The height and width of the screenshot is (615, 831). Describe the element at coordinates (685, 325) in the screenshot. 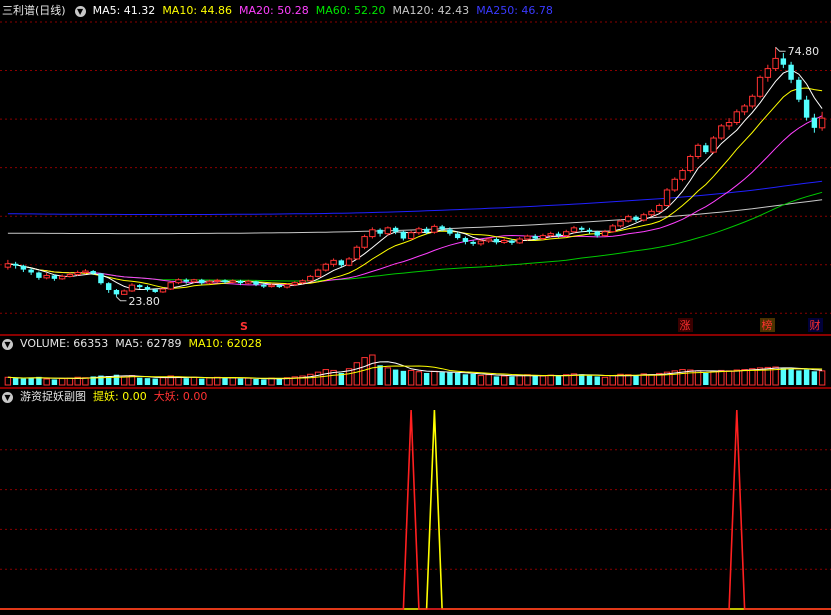

I see `zhang-marker: 涨` at that location.